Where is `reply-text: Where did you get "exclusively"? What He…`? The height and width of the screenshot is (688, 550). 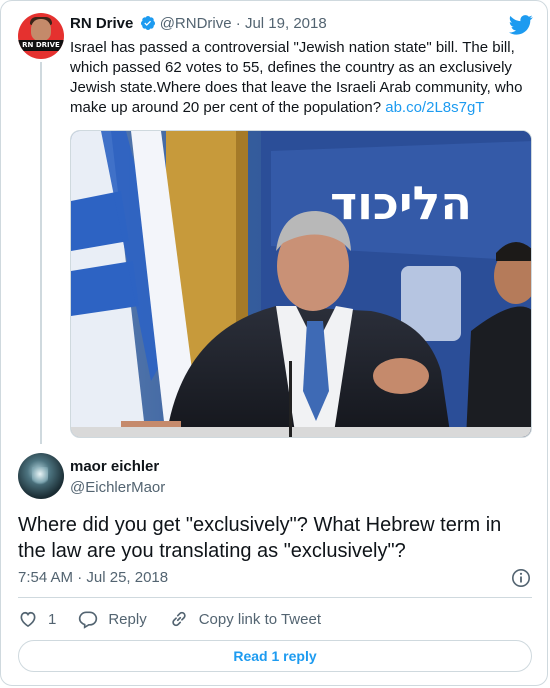
reply-text: Where did you get "exclusively"? What He… is located at coordinates (260, 538).